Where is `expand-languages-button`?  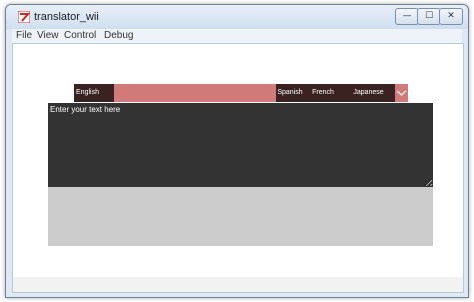 expand-languages-button is located at coordinates (401, 93).